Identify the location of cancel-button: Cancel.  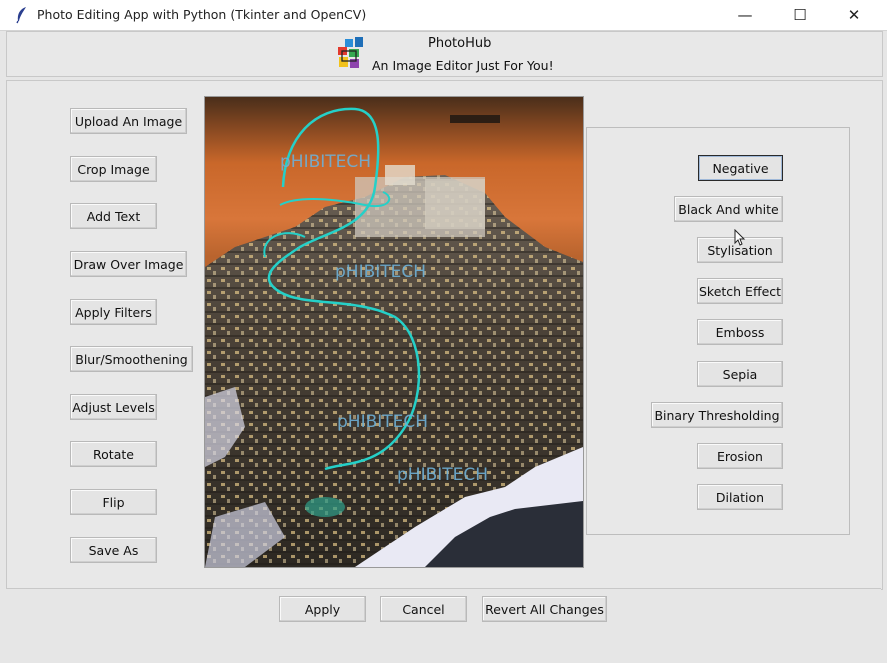
(423, 609).